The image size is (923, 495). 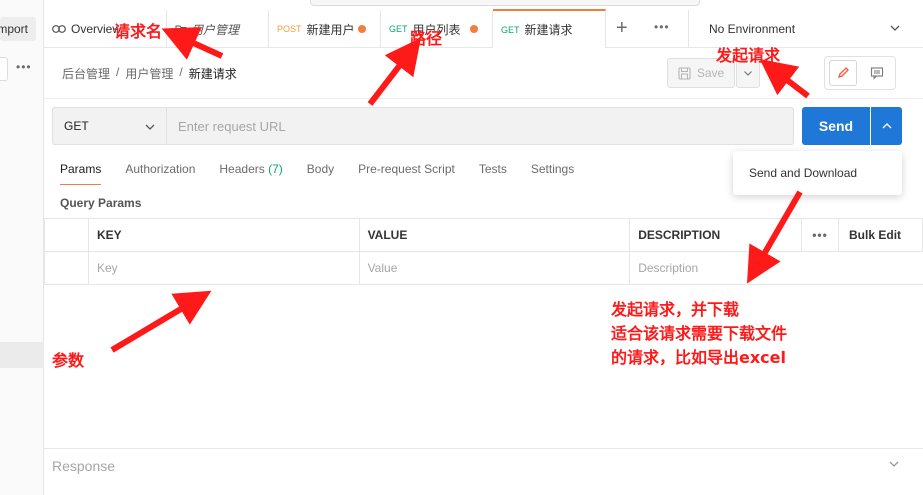 I want to click on send-options-menu: Send and Download, so click(x=817, y=173).